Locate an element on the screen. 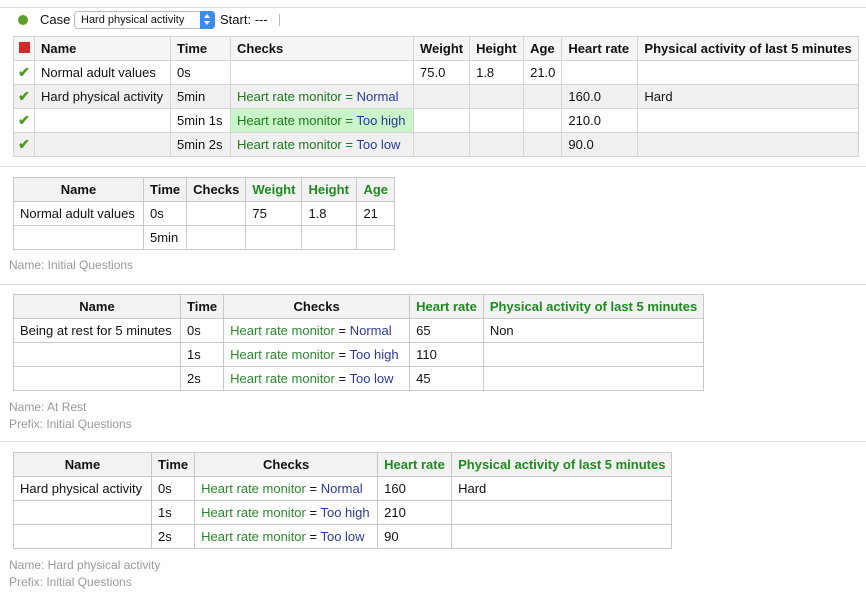 The width and height of the screenshot is (866, 594). cell-name: Being at rest for 5 minutes is located at coordinates (97, 330).